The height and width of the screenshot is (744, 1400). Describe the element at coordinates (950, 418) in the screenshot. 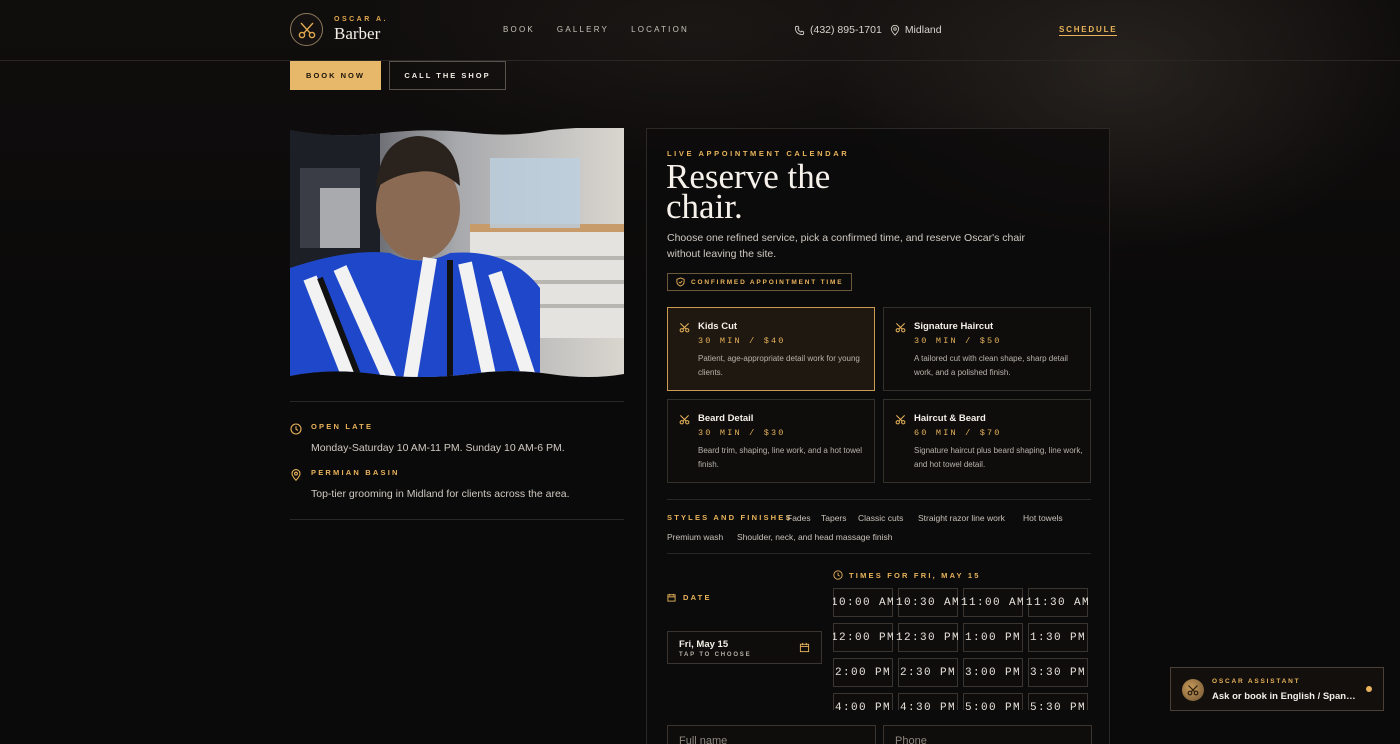

I see `service-name: Haircut & Beard` at that location.